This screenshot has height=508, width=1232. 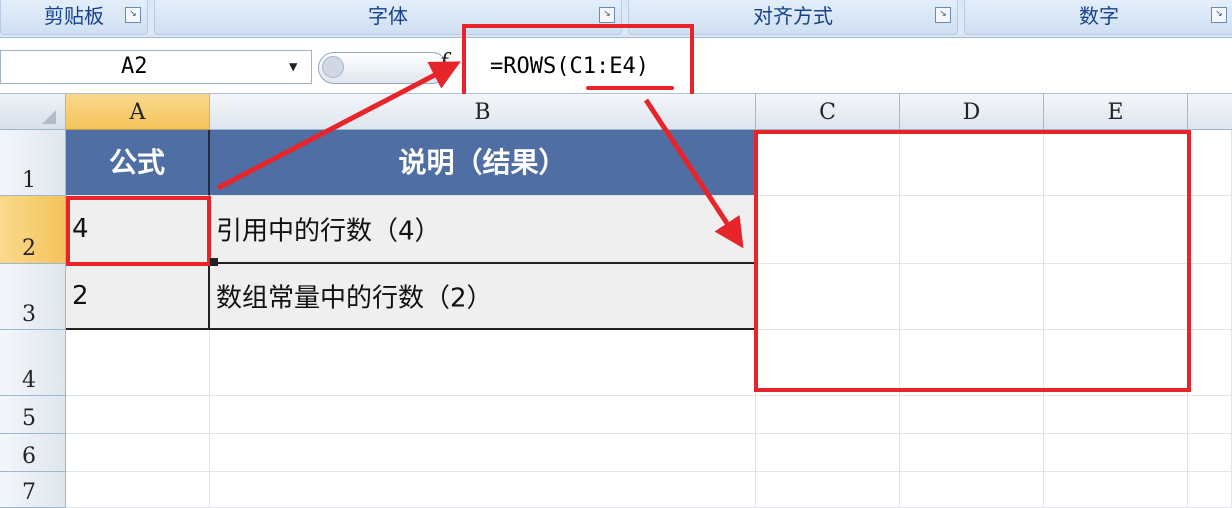 I want to click on arrow-formula-to-range, so click(x=693, y=173).